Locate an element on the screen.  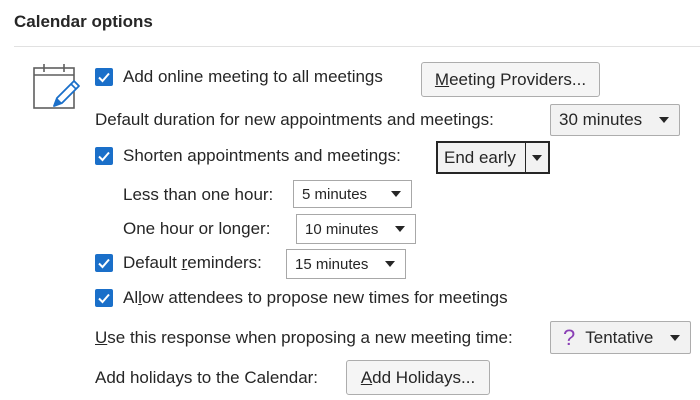
less-than-hour-value: 5 minutes is located at coordinates (335, 194).